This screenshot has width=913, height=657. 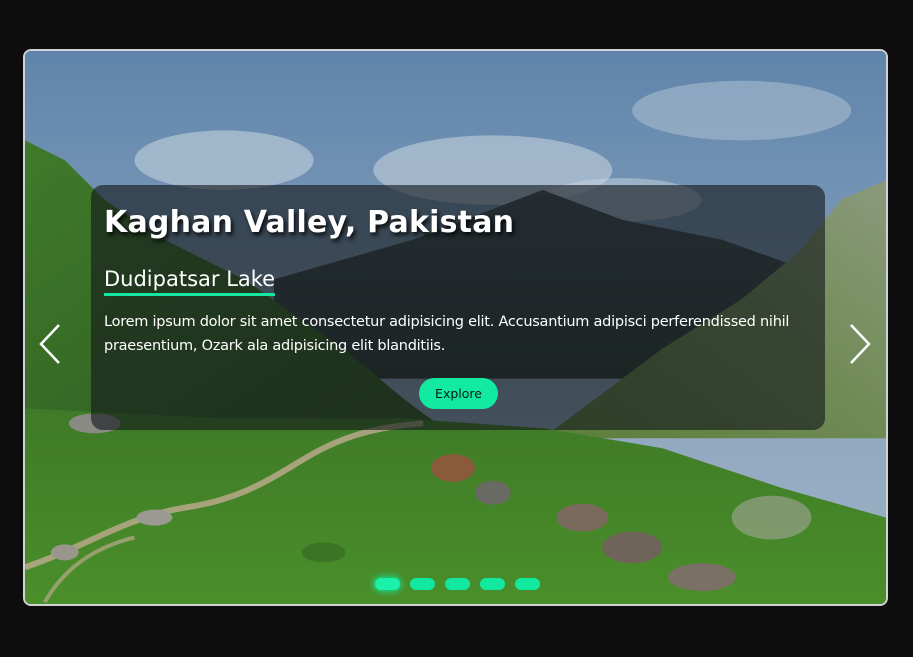 What do you see at coordinates (190, 281) in the screenshot?
I see `slide-subtitle: Dudipatsar Lake` at bounding box center [190, 281].